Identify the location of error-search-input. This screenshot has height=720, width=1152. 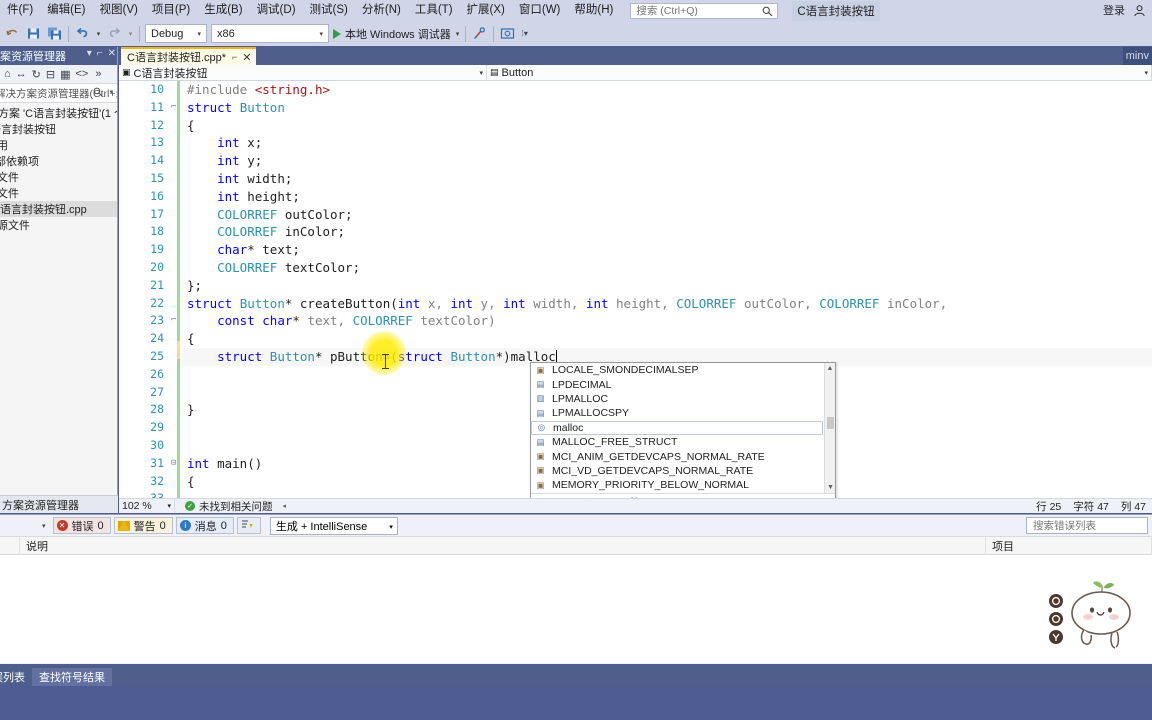
(1081, 525).